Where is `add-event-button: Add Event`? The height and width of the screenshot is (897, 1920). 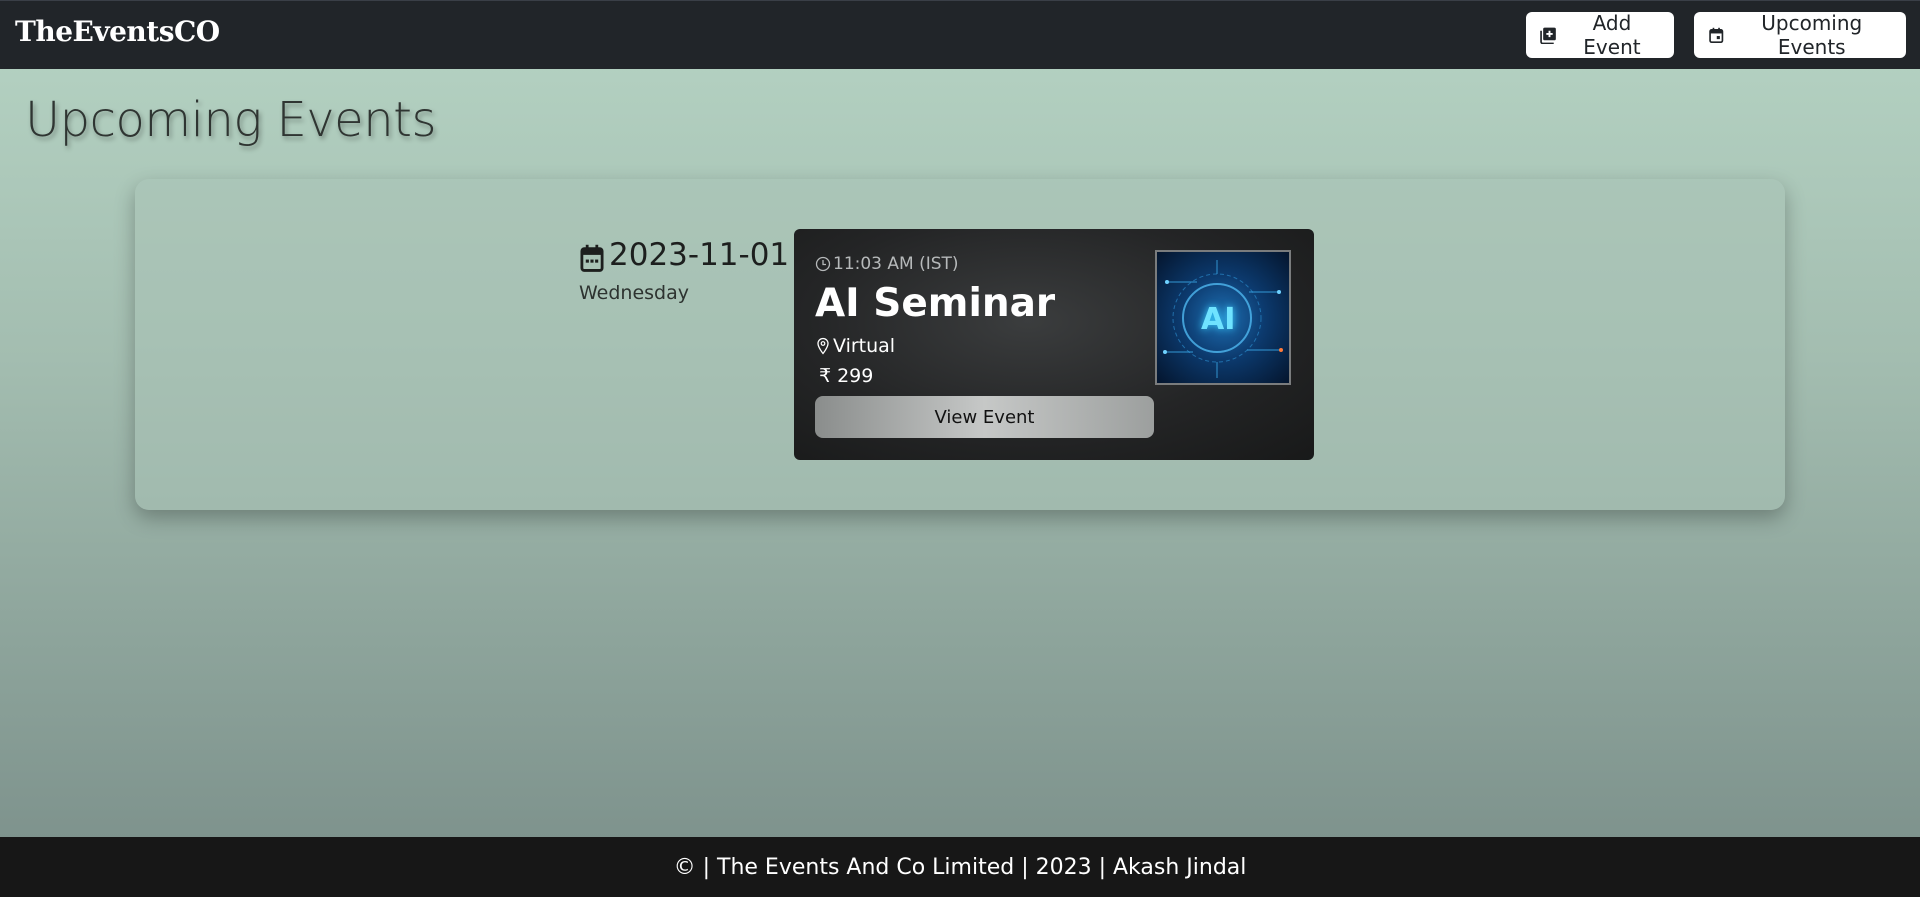
add-event-button: Add Event is located at coordinates (1600, 35).